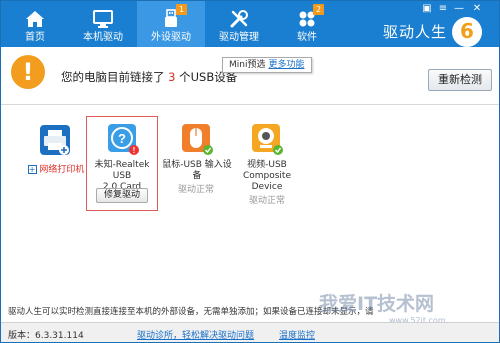 Image resolution: width=500 pixels, height=343 pixels. What do you see at coordinates (267, 165) in the screenshot?
I see `device-webcam-line1: 视频-USB` at bounding box center [267, 165].